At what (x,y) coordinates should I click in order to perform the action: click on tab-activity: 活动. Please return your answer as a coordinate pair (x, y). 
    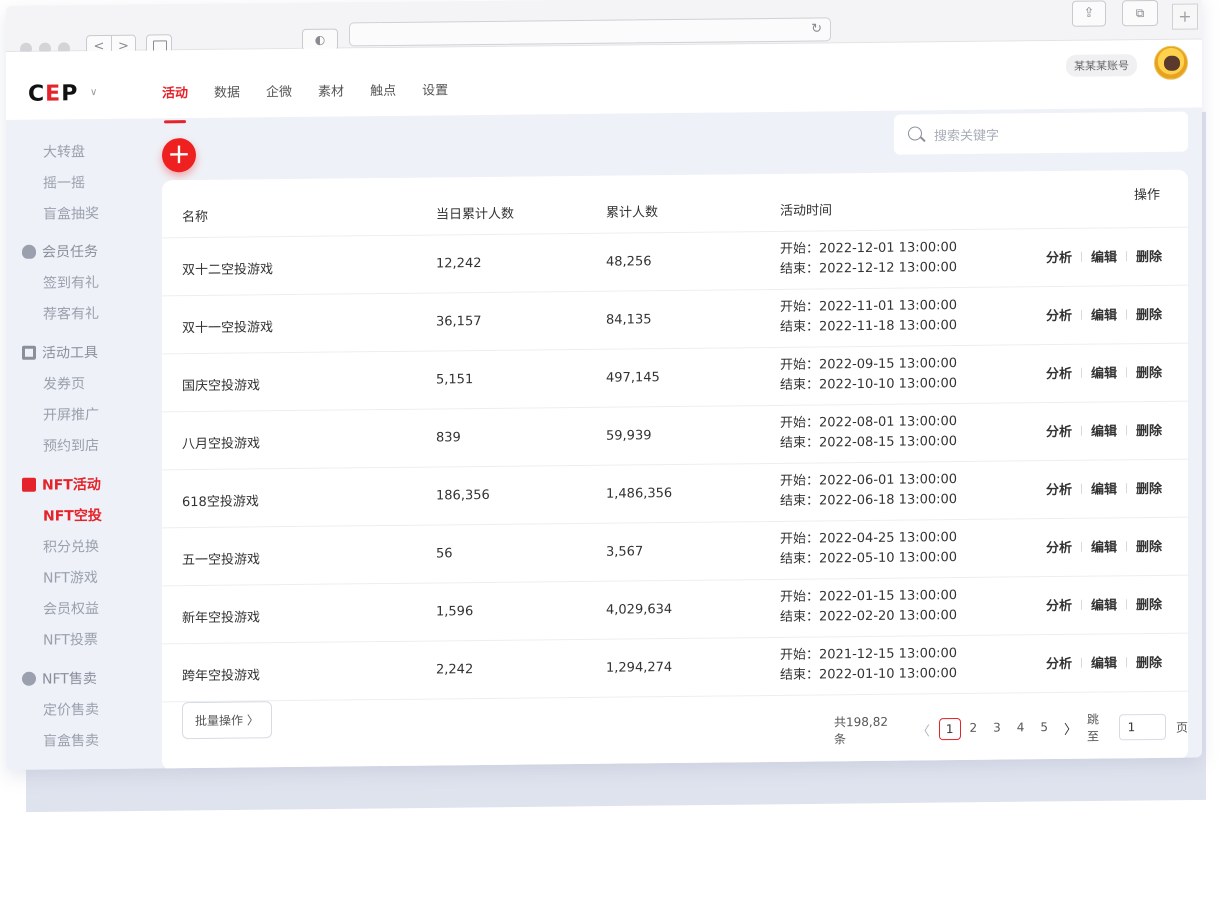
    Looking at the image, I should click on (175, 95).